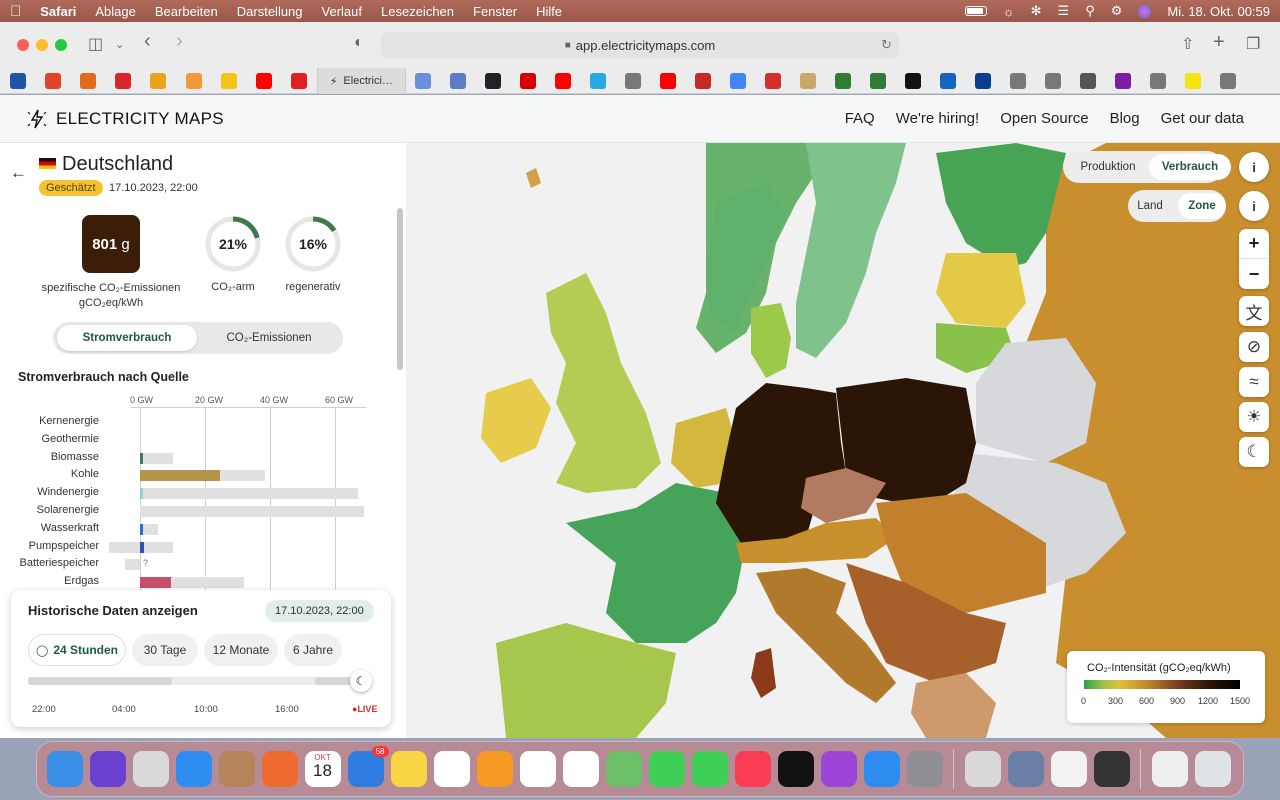  Describe the element at coordinates (838, 769) in the screenshot. I see `dock-podcasts-icon` at that location.